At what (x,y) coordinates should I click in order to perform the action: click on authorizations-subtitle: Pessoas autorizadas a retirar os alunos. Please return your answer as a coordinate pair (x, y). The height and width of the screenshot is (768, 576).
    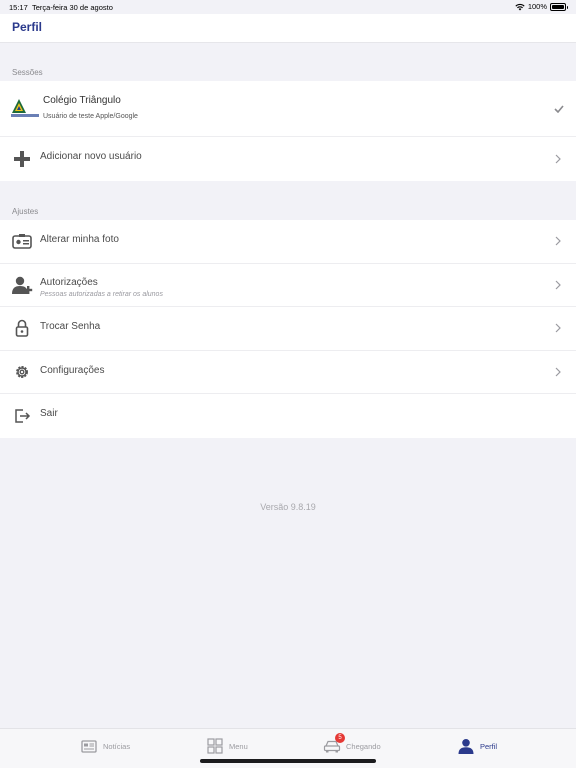
    Looking at the image, I should click on (101, 294).